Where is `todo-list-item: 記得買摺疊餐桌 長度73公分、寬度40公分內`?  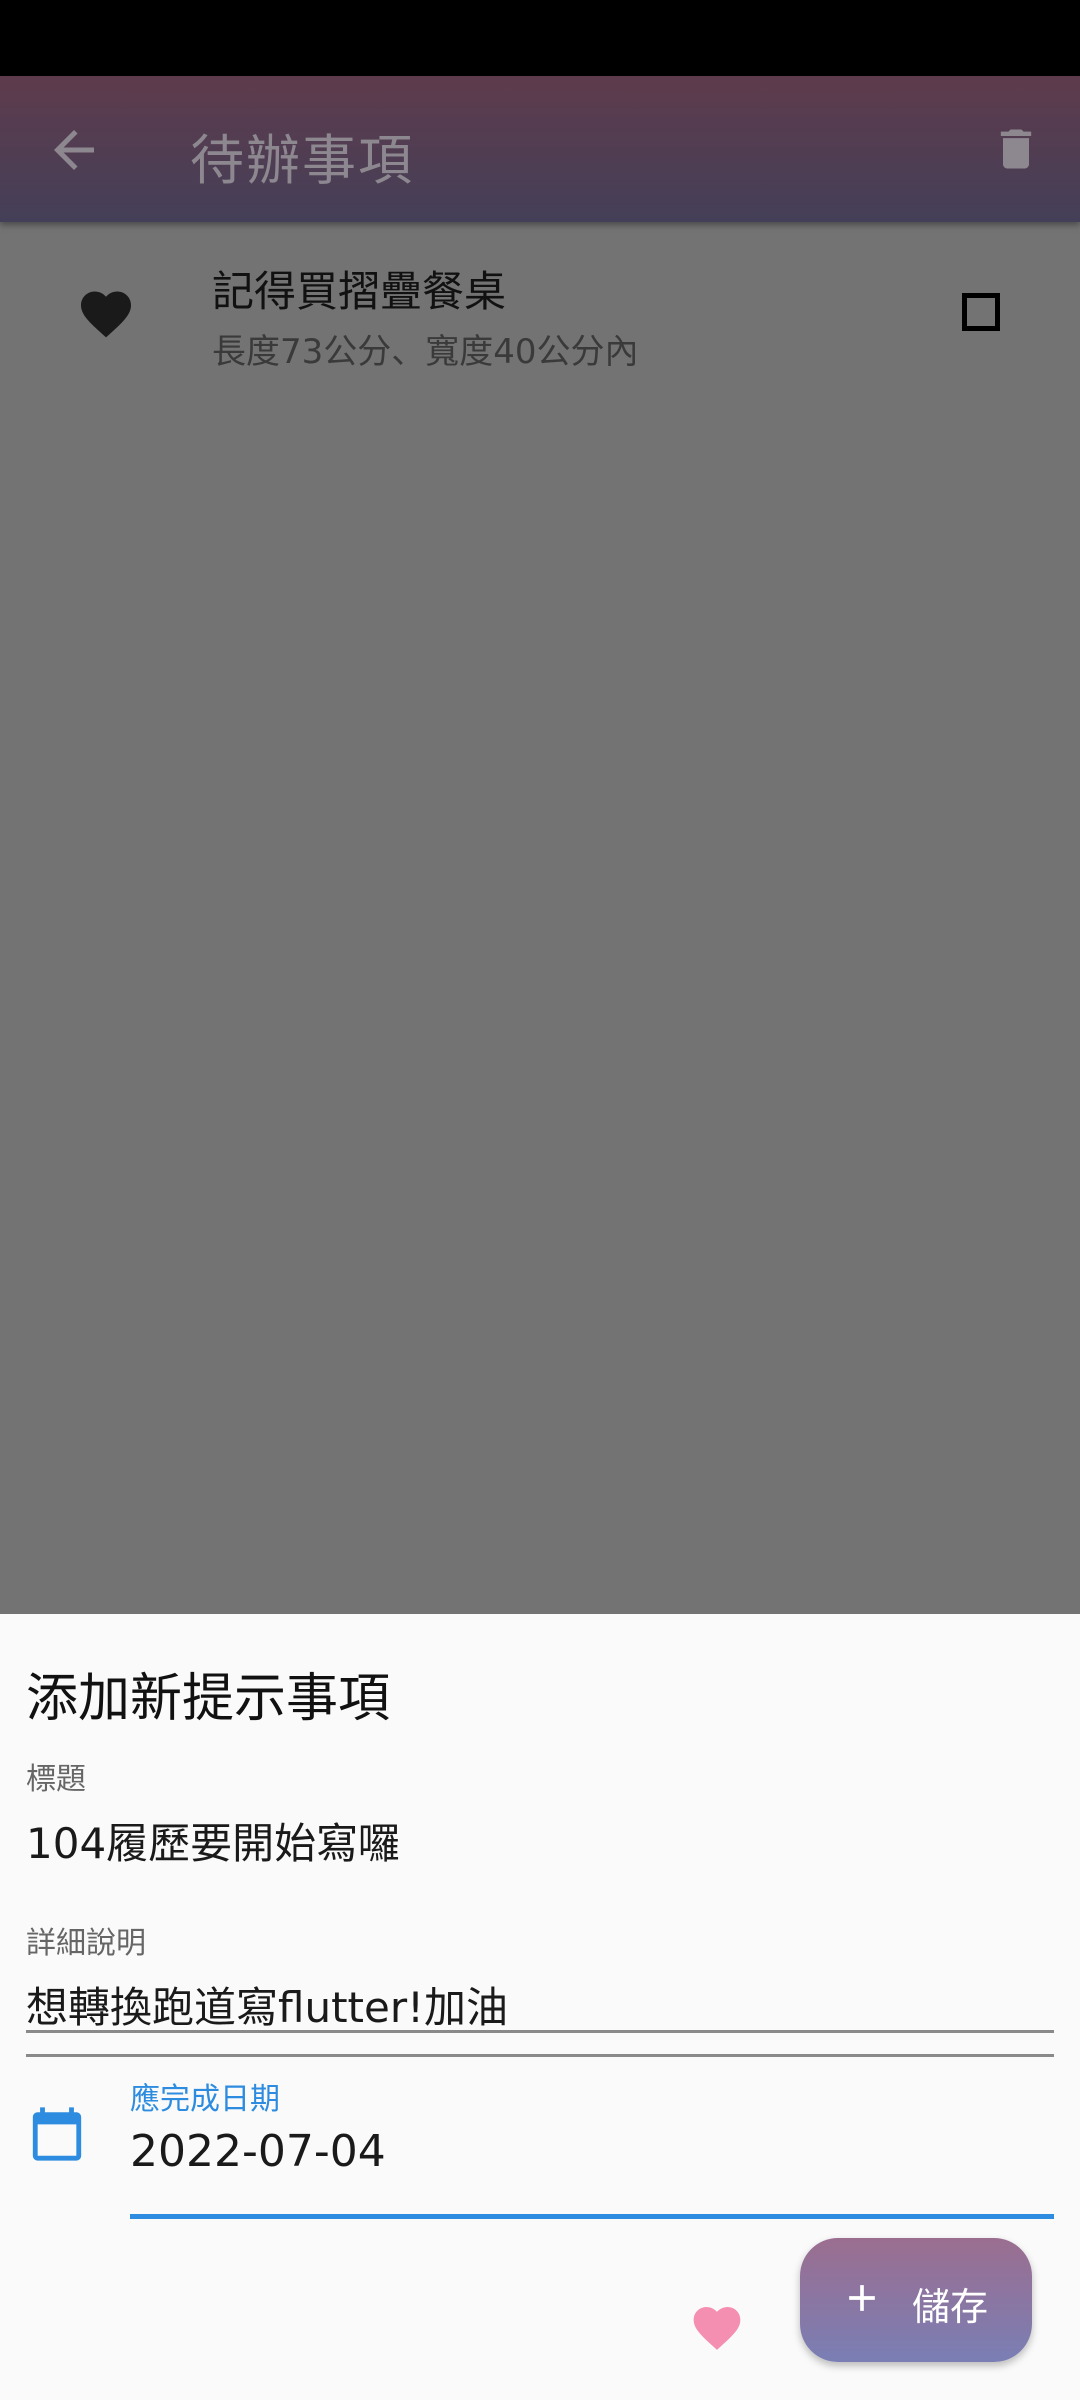 todo-list-item: 記得買摺疊餐桌 長度73公分、寬度40公分內 is located at coordinates (540, 315).